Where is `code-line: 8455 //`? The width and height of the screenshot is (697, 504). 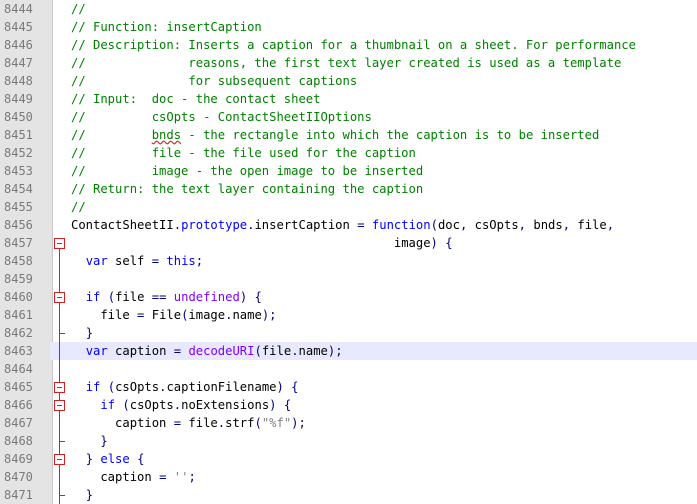 code-line: 8455 // is located at coordinates (348, 207).